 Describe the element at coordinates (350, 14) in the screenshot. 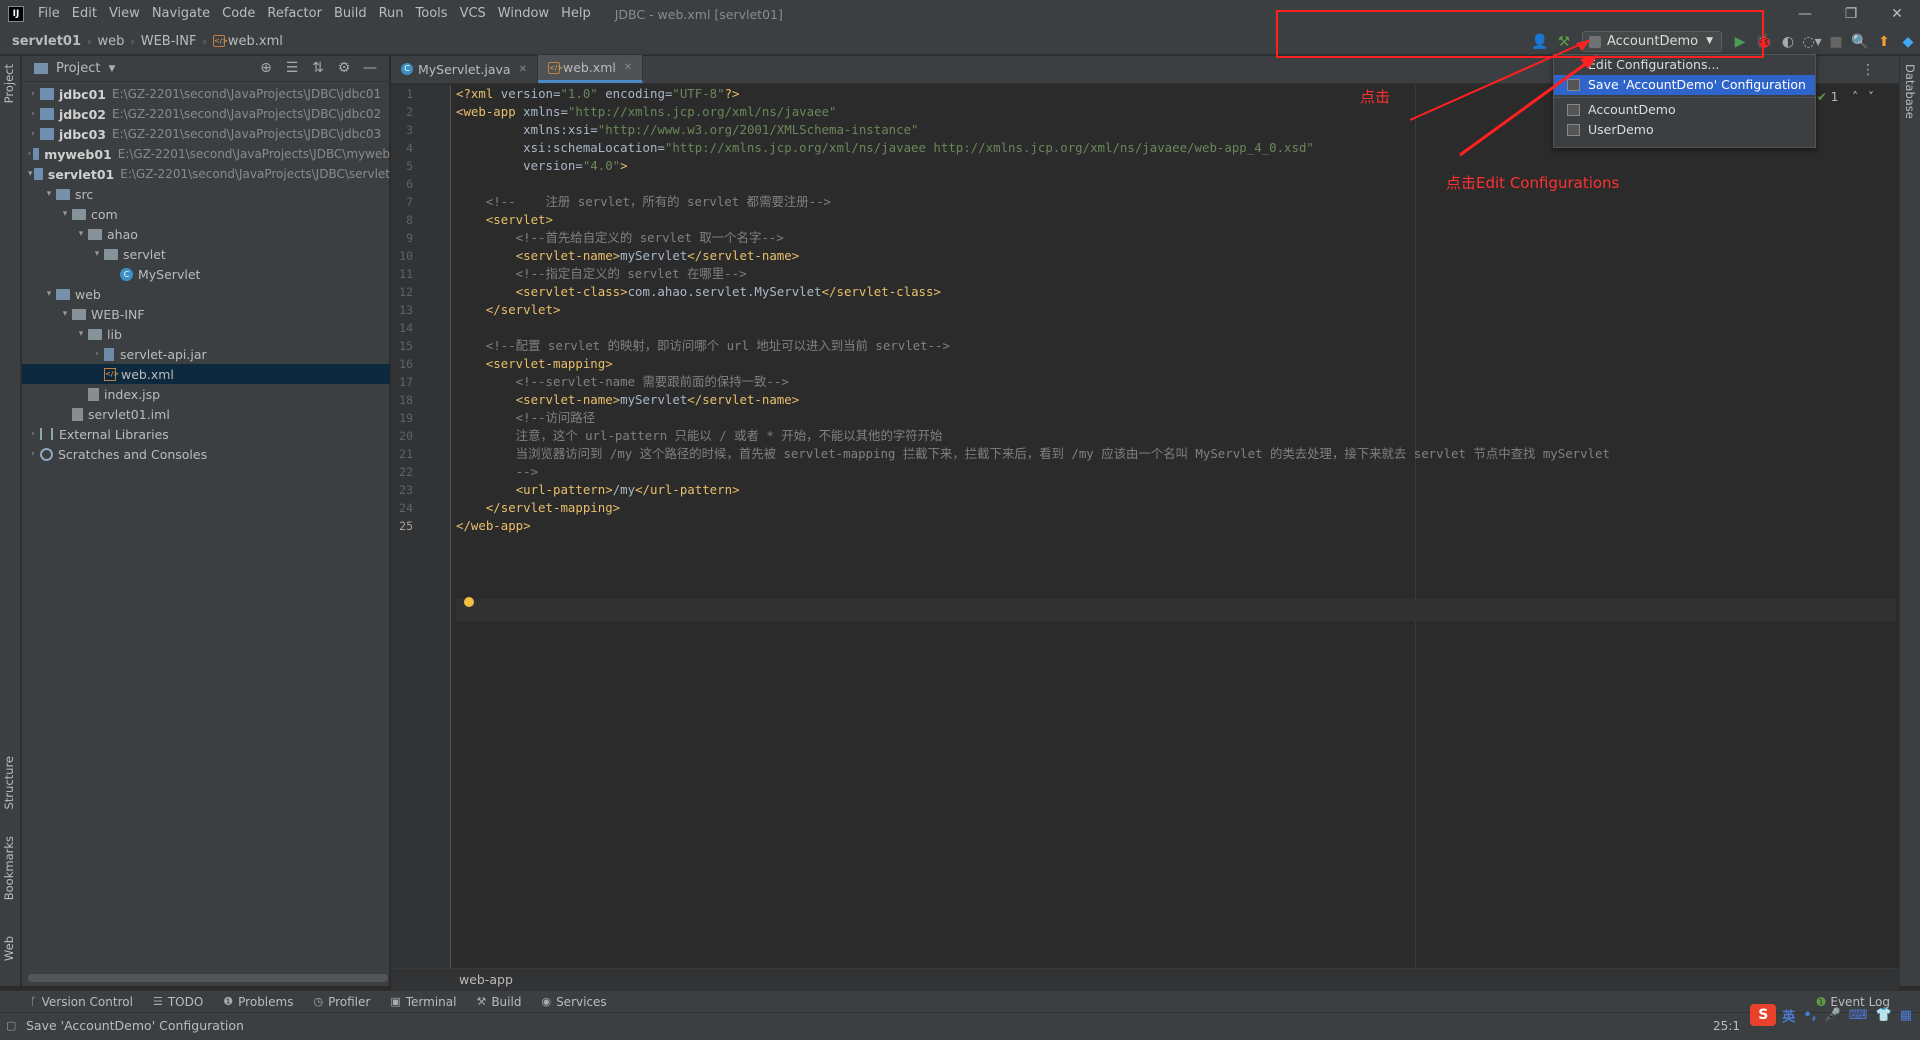

I see `menu-build: Build` at that location.